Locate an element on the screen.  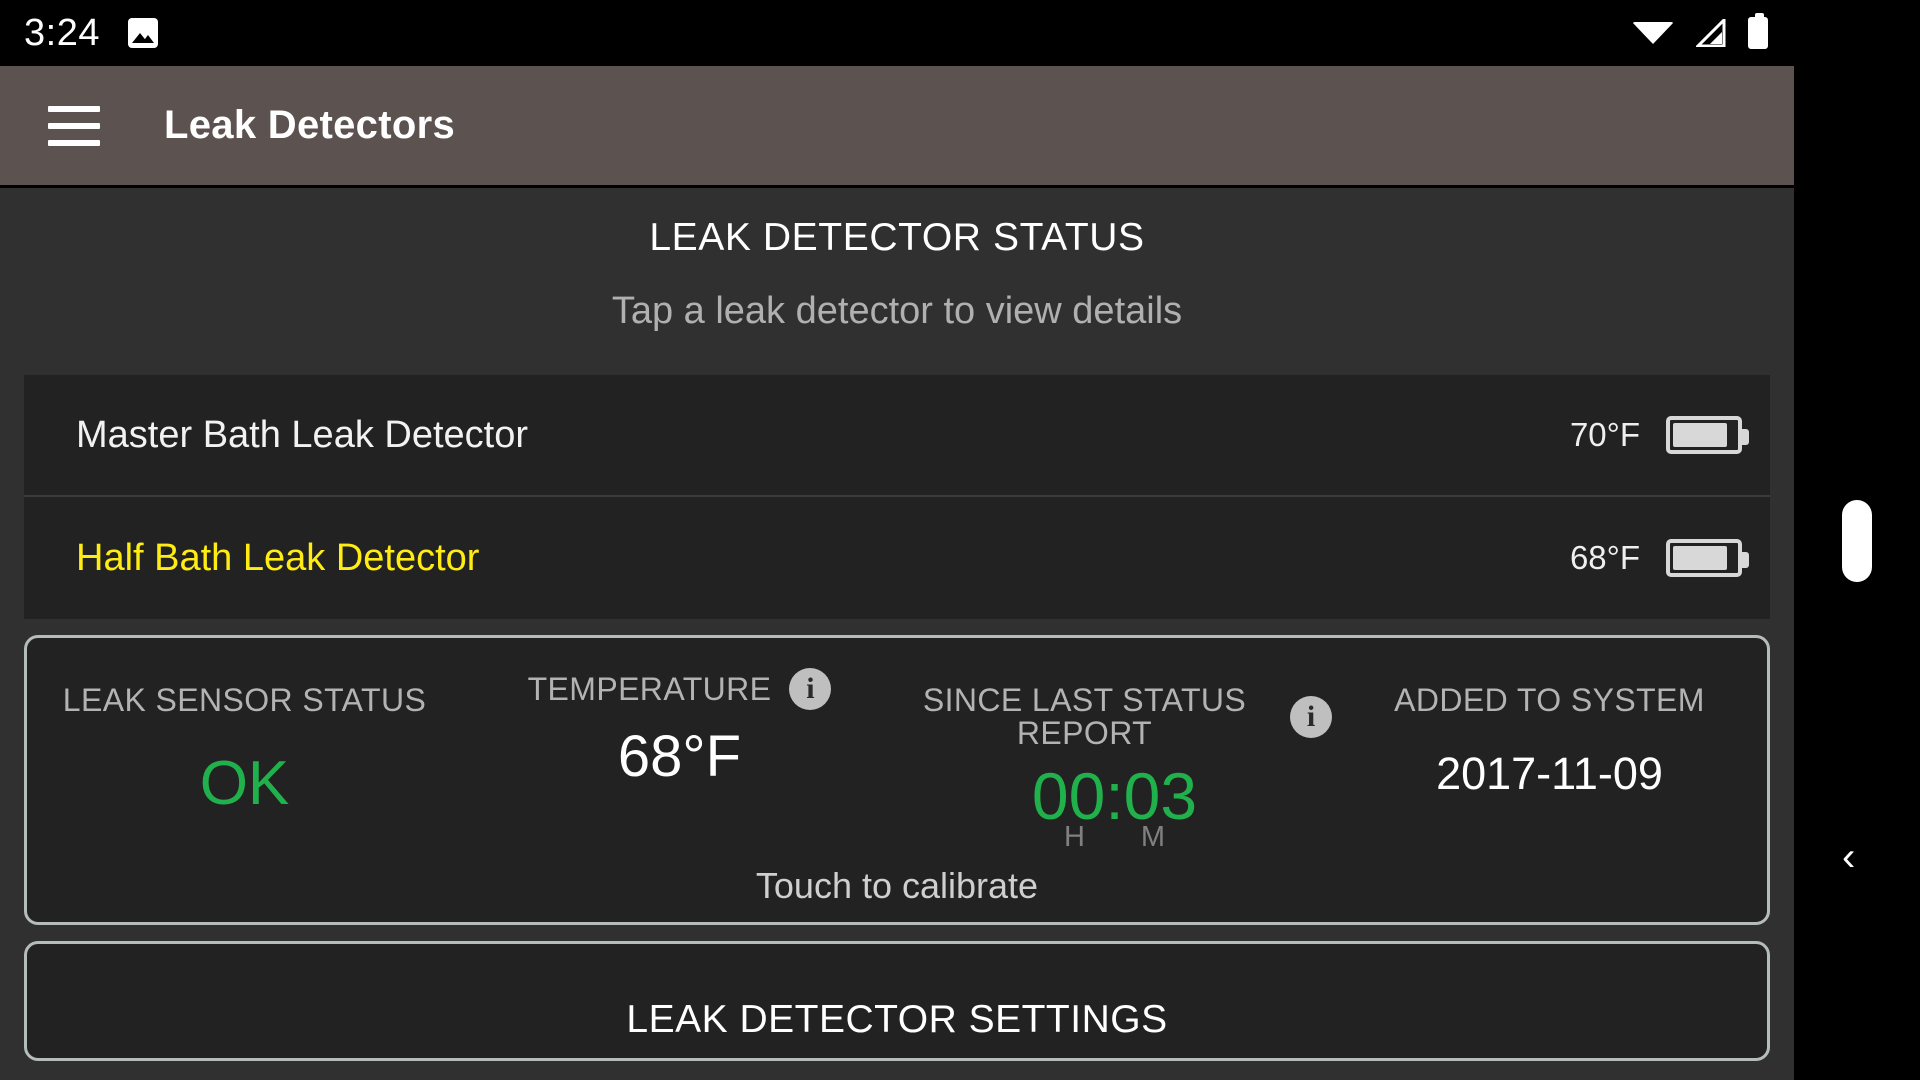
settings-card-title: LEAK DETECTOR SETTINGS is located at coordinates (897, 1019).